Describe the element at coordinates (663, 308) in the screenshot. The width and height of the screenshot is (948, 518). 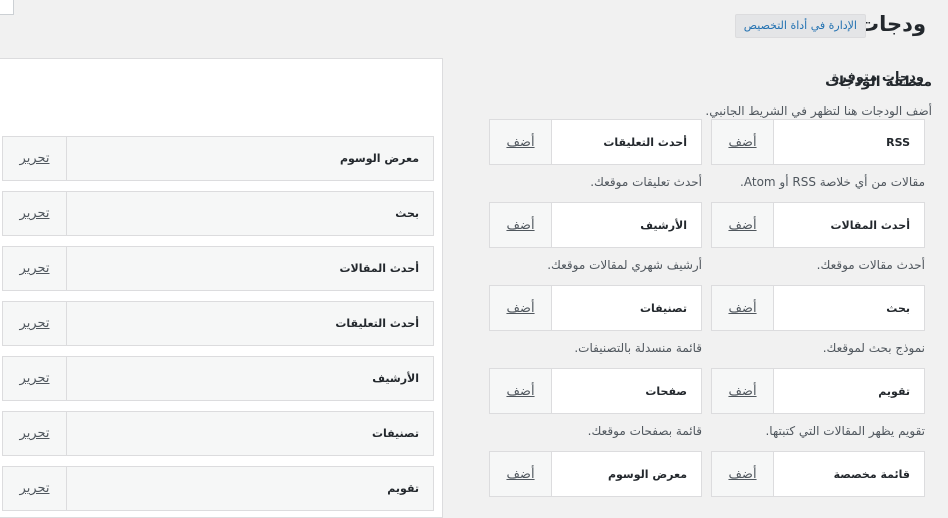
I see `widget-name: تصنيفات` at that location.